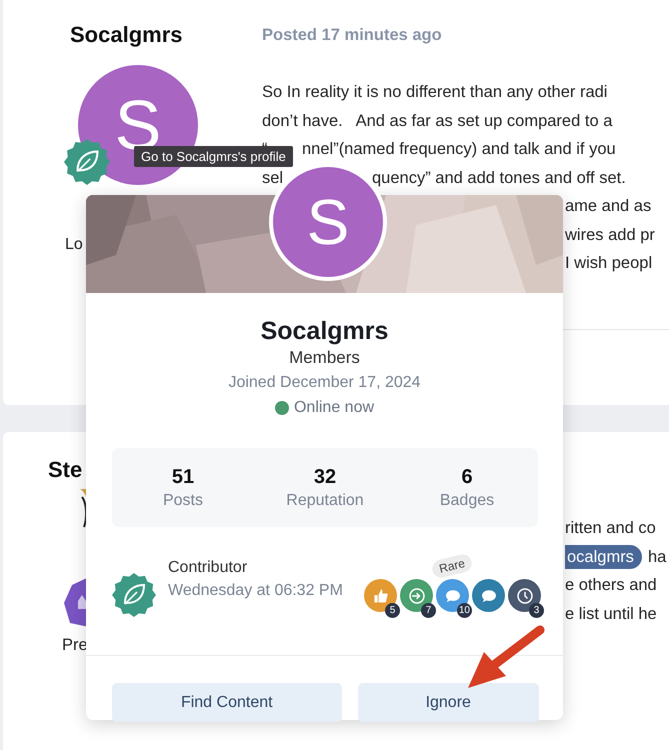  Describe the element at coordinates (324, 358) in the screenshot. I see `user-group: Members` at that location.